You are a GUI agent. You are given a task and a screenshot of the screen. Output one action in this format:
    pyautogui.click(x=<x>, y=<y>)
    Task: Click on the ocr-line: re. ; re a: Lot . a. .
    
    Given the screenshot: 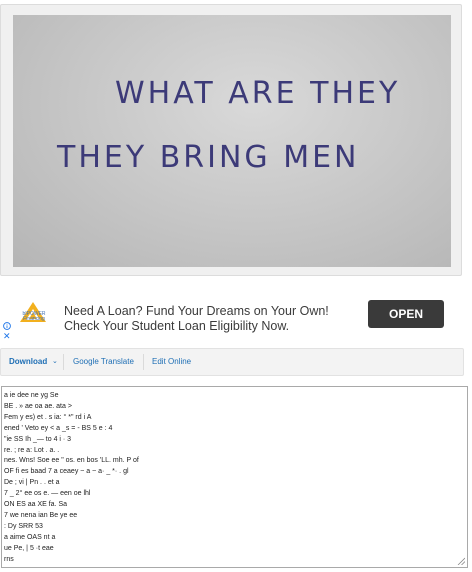 What is the action you would take?
    pyautogui.click(x=32, y=450)
    